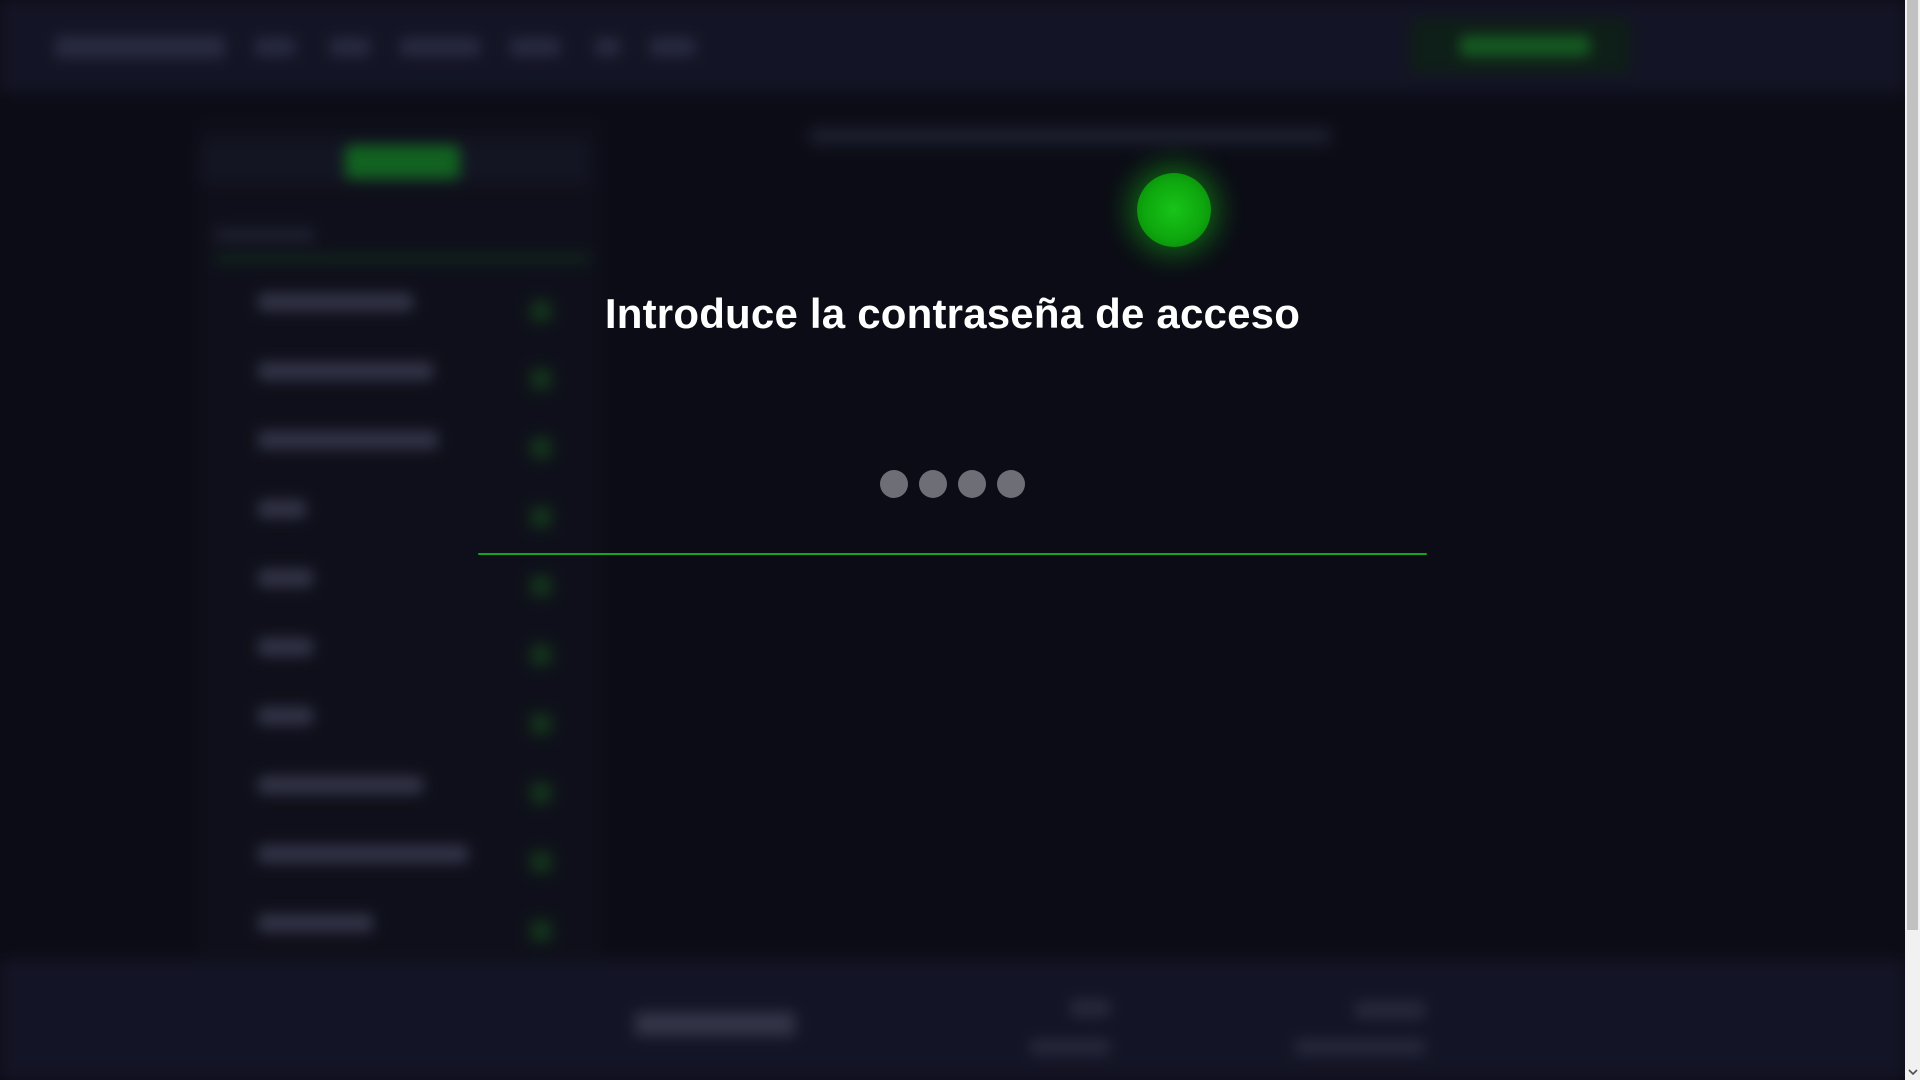 The width and height of the screenshot is (1920, 1080). Describe the element at coordinates (952, 313) in the screenshot. I see `password-prompt-title: Introduce la contraseña de acceso` at that location.